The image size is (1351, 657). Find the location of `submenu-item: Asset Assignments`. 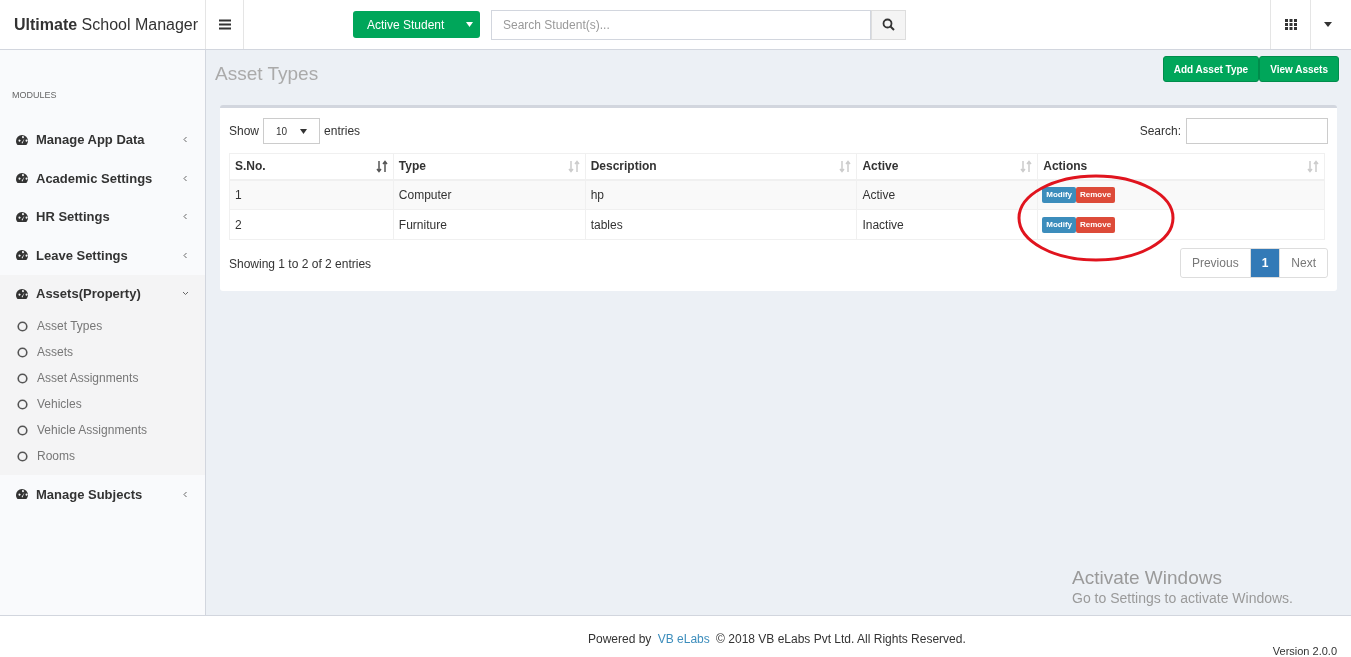

submenu-item: Asset Assignments is located at coordinates (102, 378).